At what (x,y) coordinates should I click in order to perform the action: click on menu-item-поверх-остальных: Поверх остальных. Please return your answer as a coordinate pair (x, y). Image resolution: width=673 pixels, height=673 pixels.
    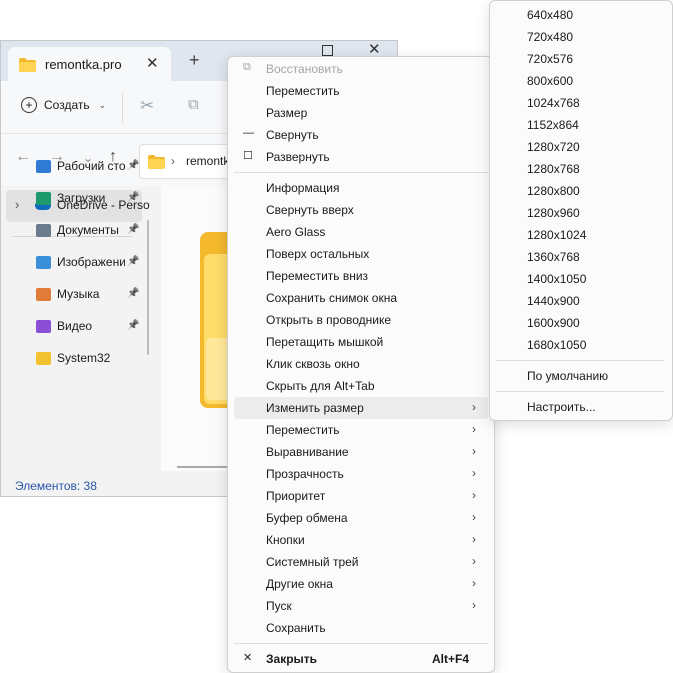
    Looking at the image, I should click on (361, 254).